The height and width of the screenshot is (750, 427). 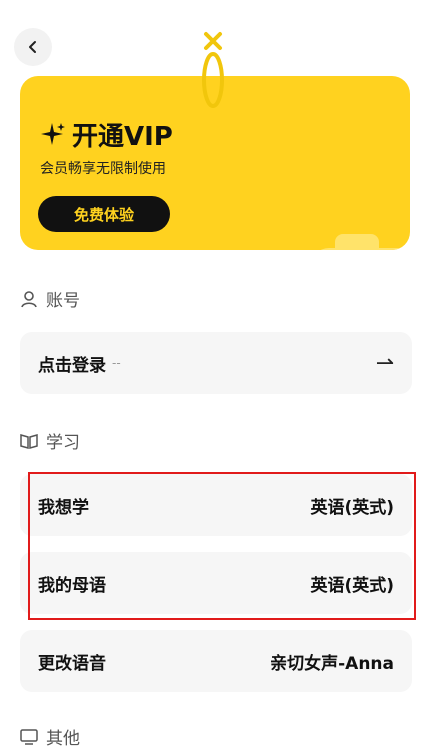 What do you see at coordinates (72, 585) in the screenshot?
I see `native-language-label: 我的母语` at bounding box center [72, 585].